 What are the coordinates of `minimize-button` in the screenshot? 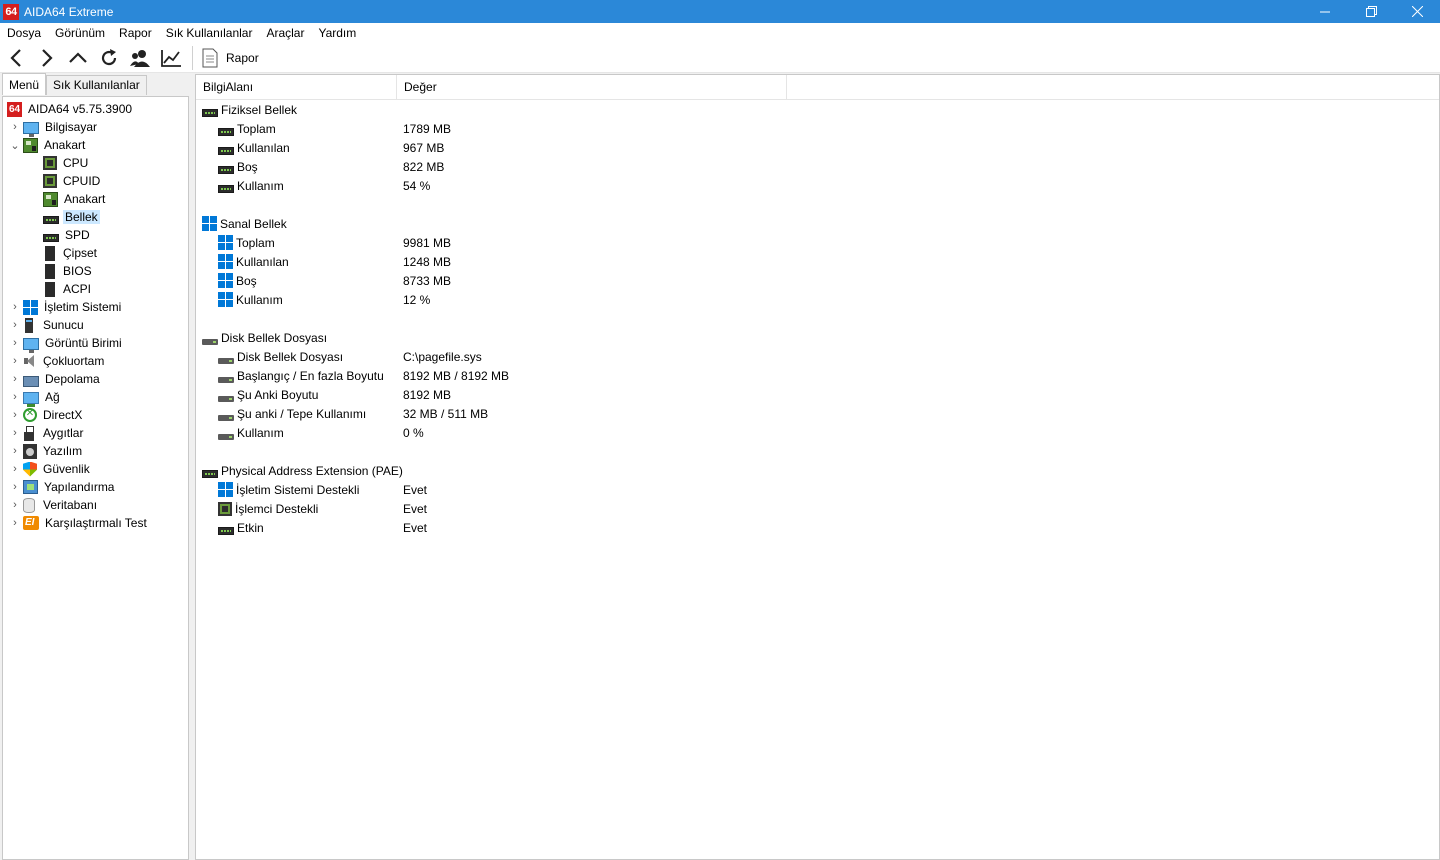 It's located at (1325, 11).